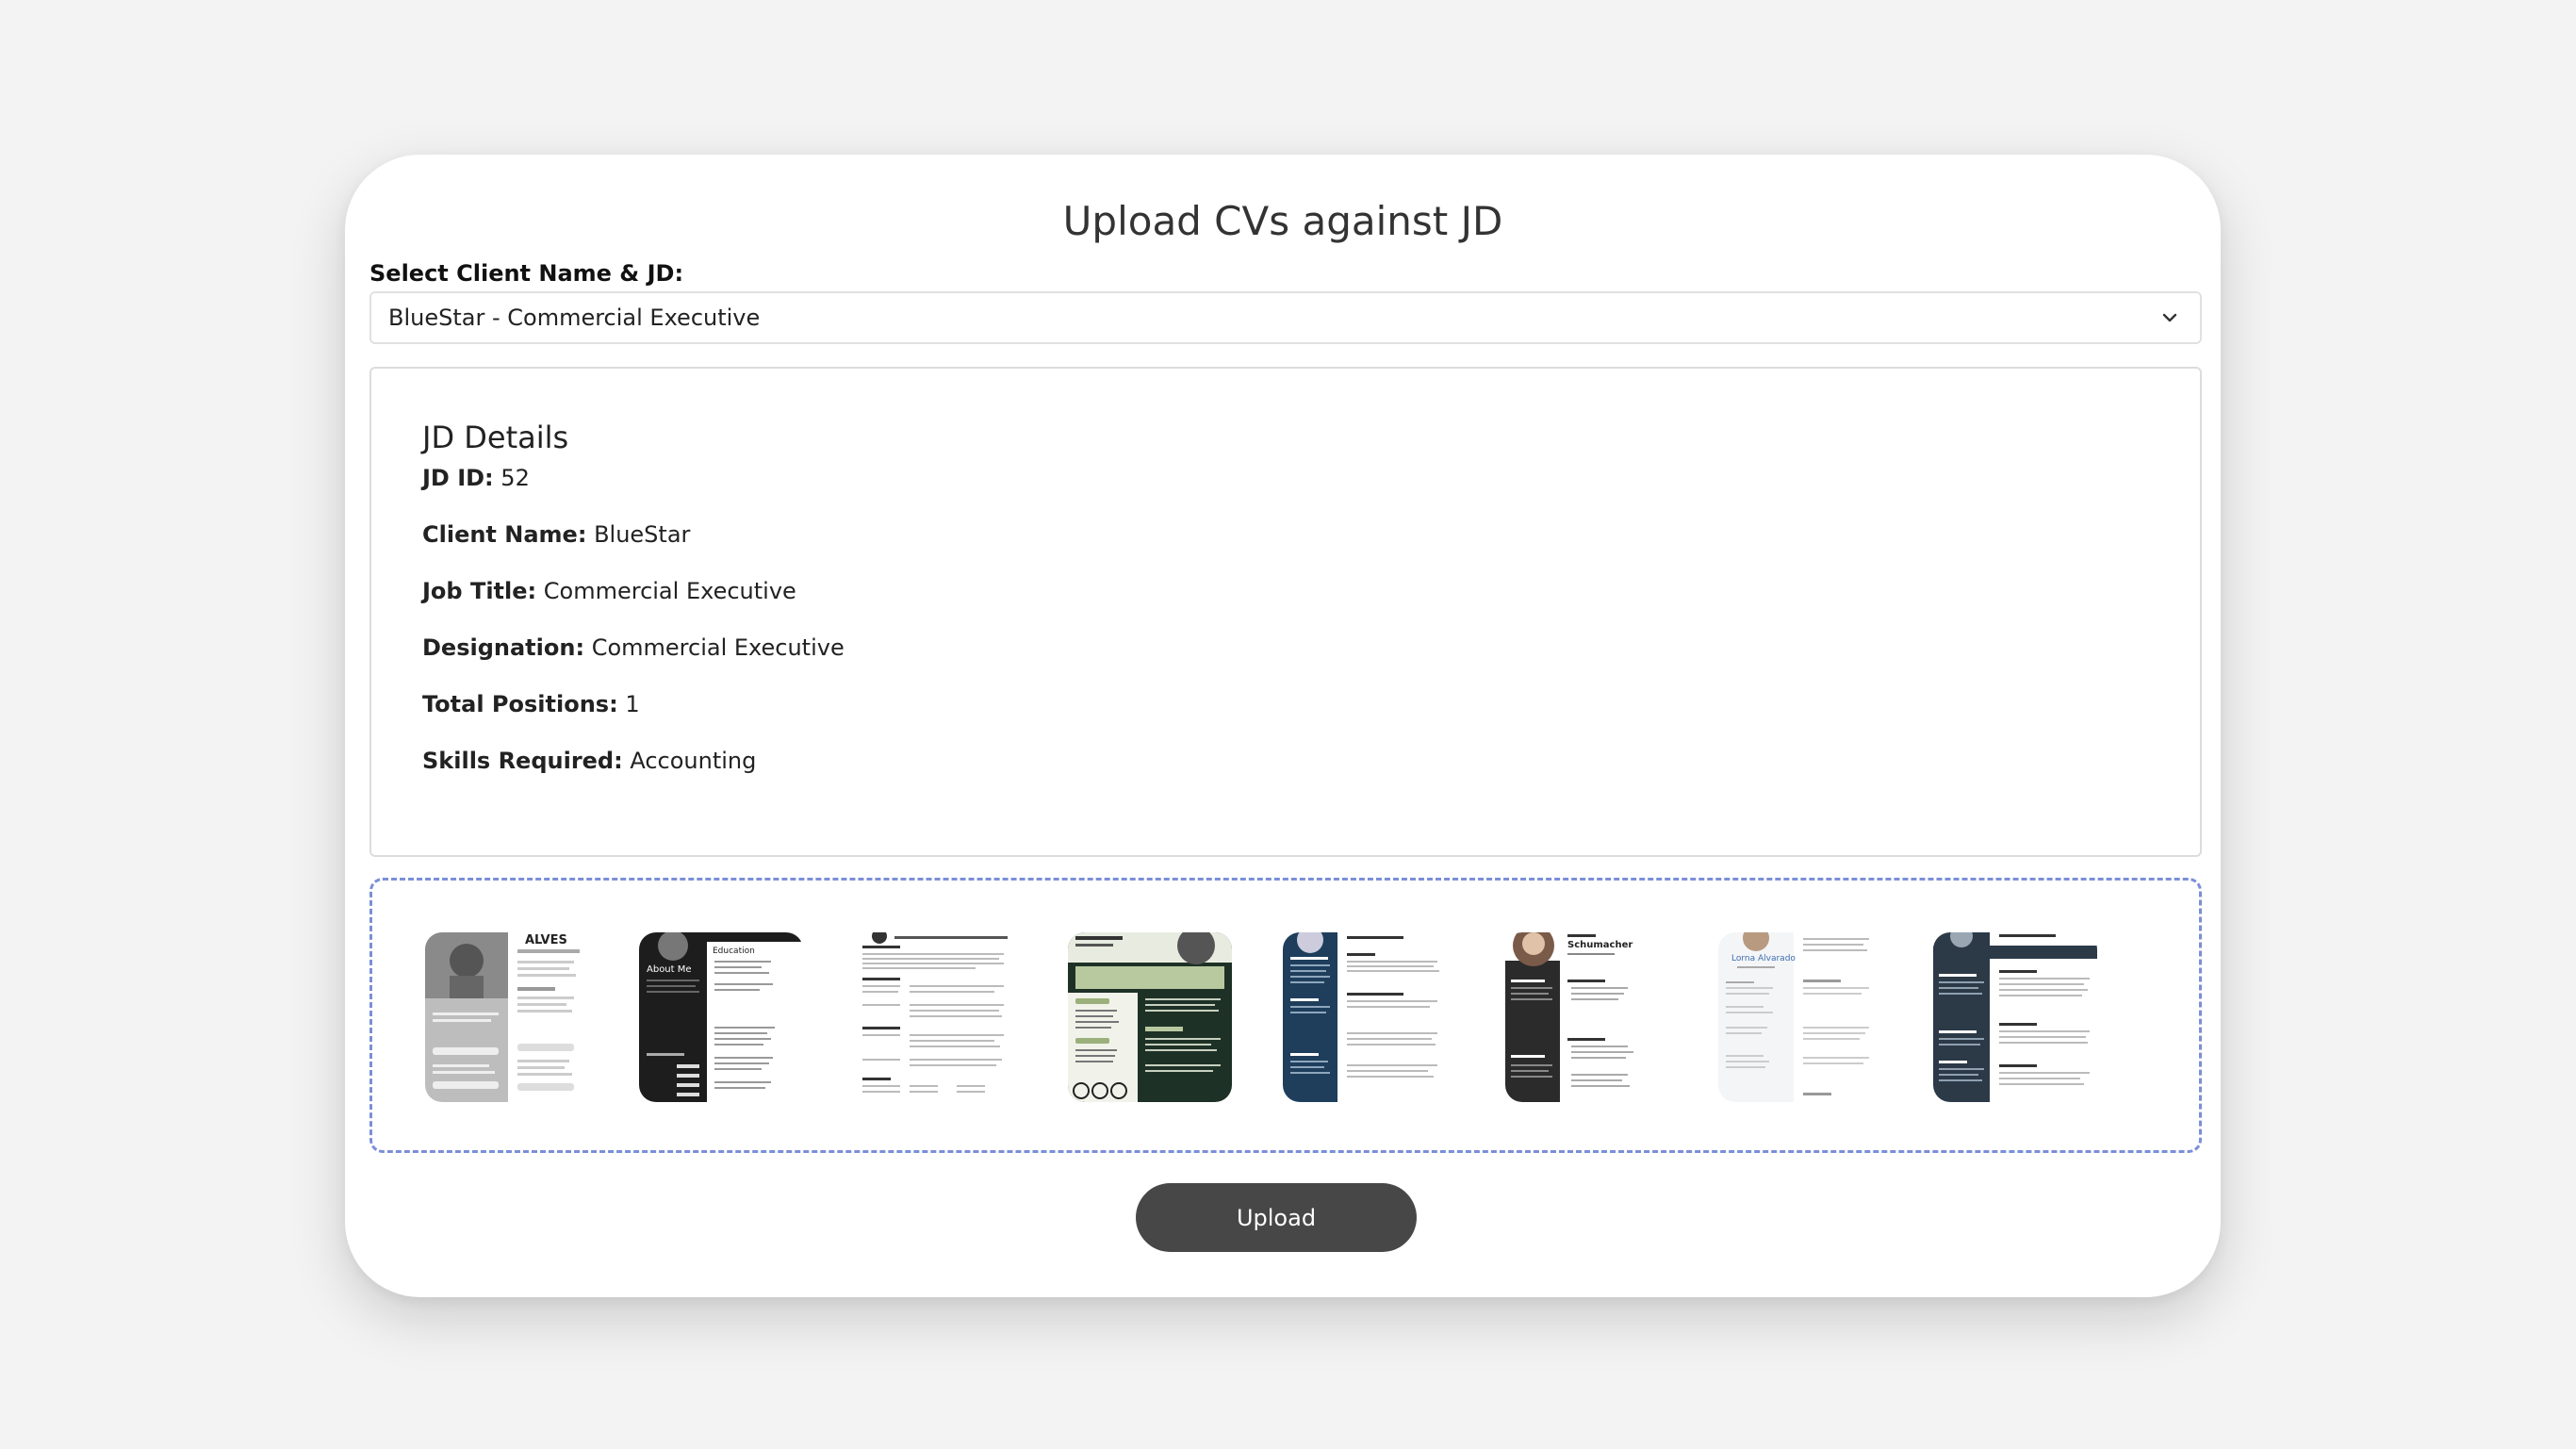 Image resolution: width=2576 pixels, height=1449 pixels. Describe the element at coordinates (515, 478) in the screenshot. I see `jd-field-value: 52` at that location.